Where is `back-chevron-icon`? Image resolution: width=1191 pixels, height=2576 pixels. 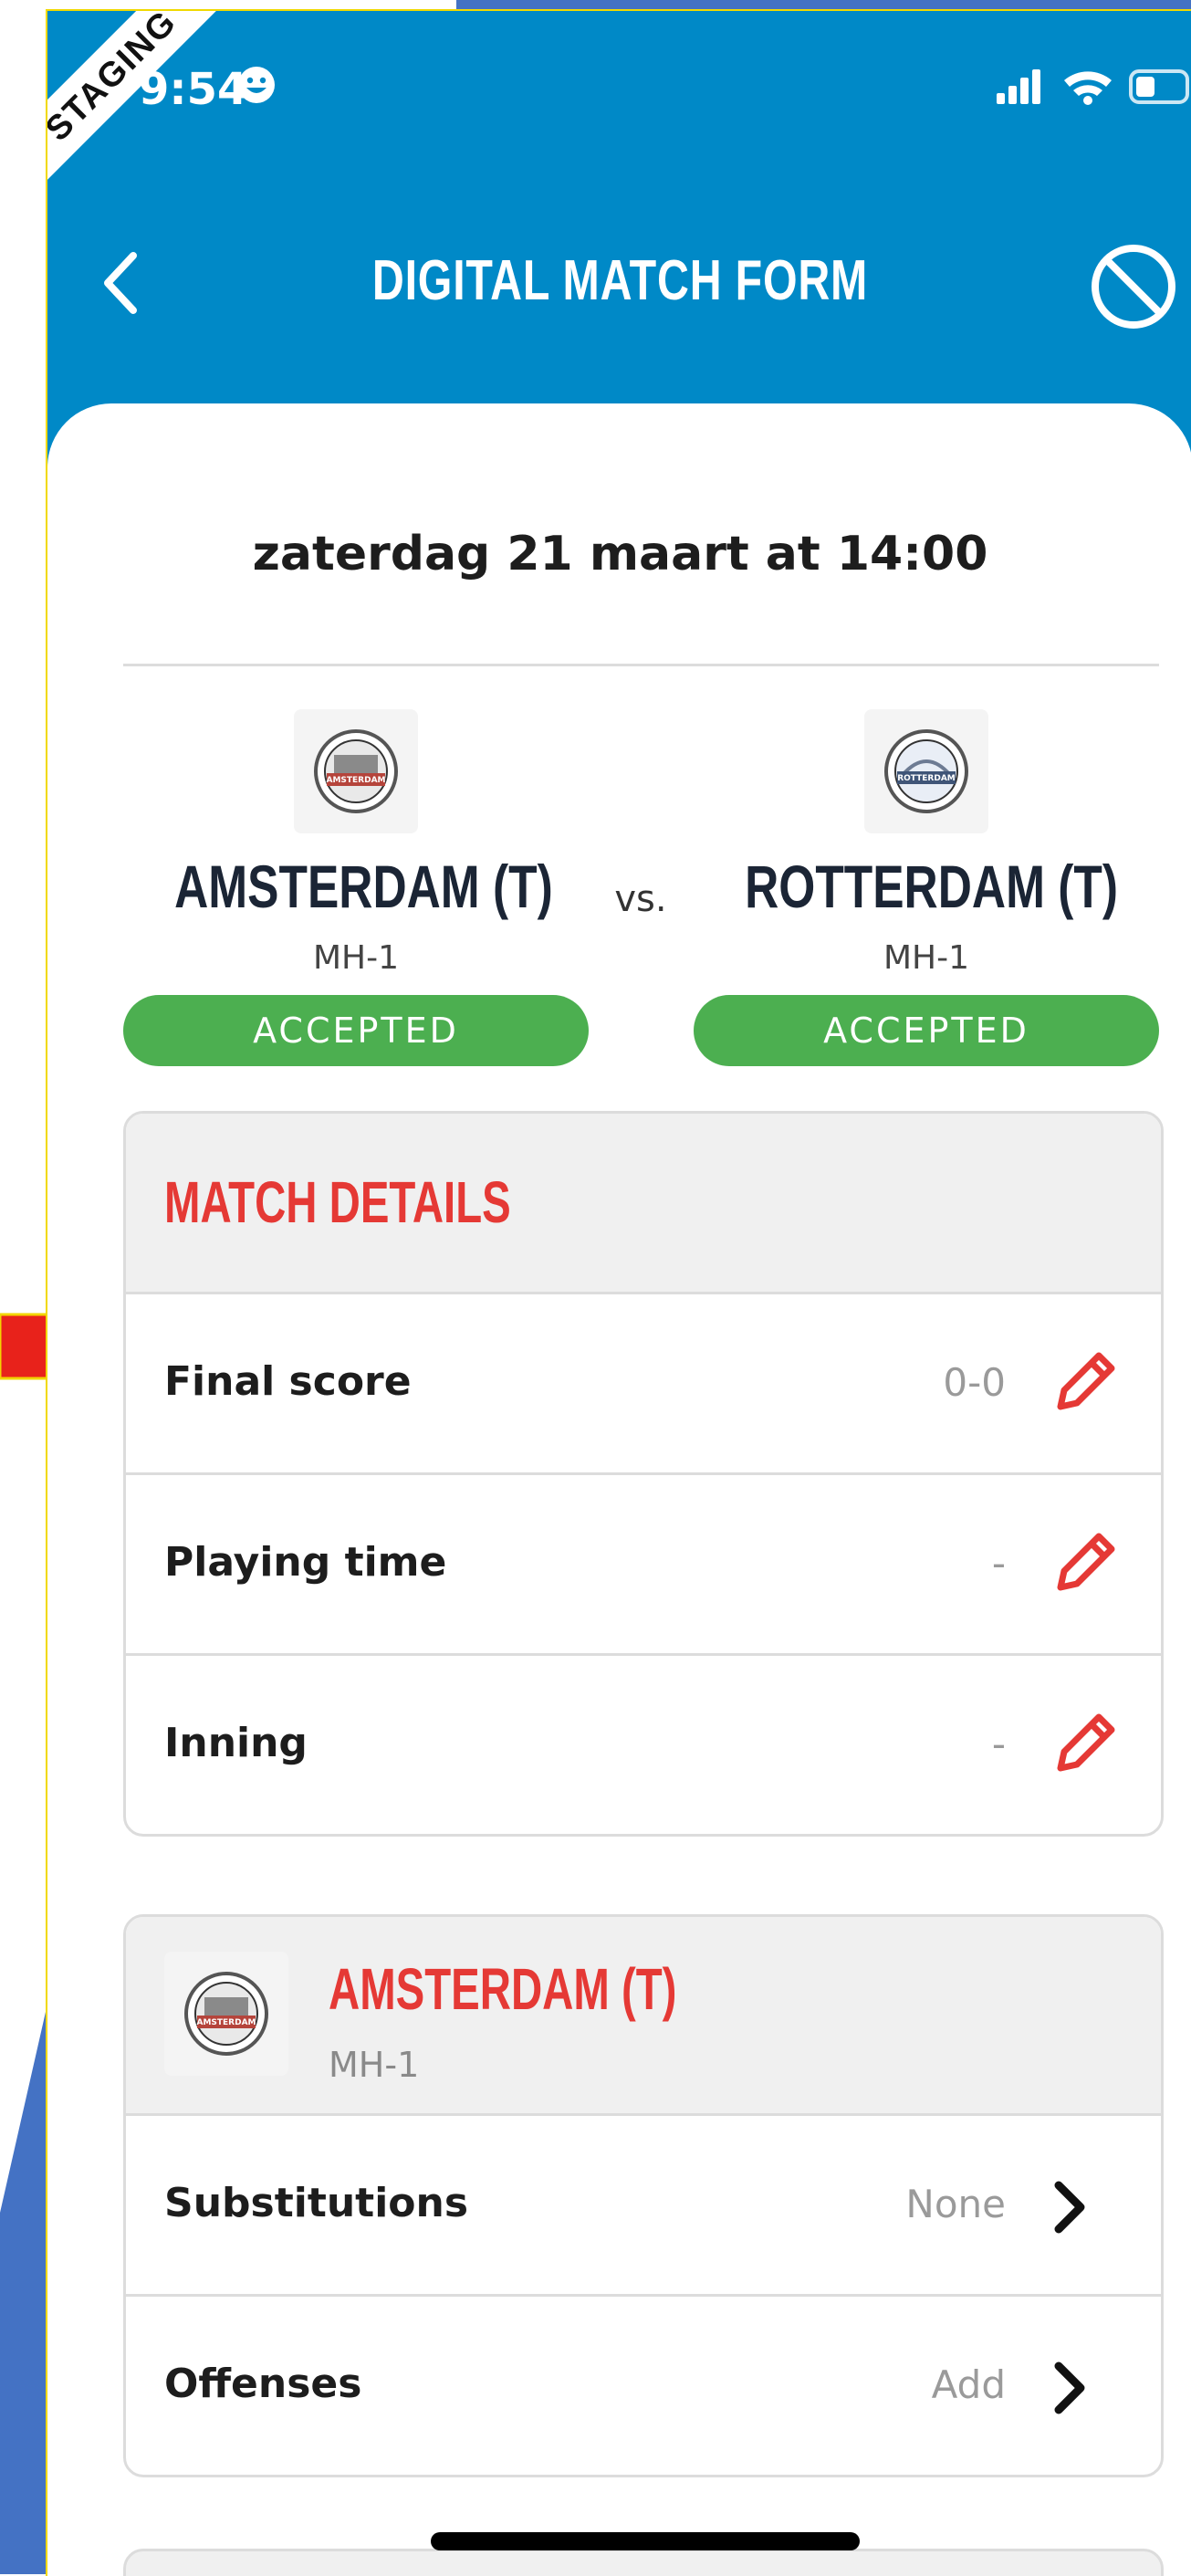 back-chevron-icon is located at coordinates (121, 282).